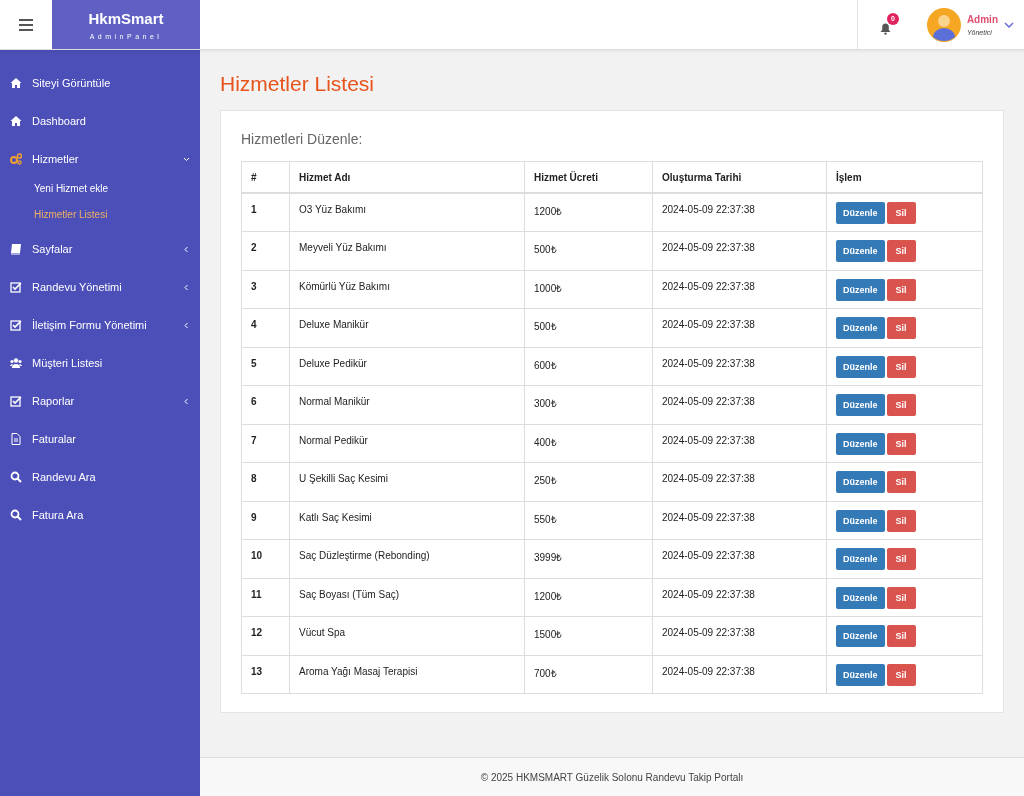 This screenshot has width=1024, height=796. What do you see at coordinates (100, 401) in the screenshot?
I see `sidebar-item: Raporlar` at bounding box center [100, 401].